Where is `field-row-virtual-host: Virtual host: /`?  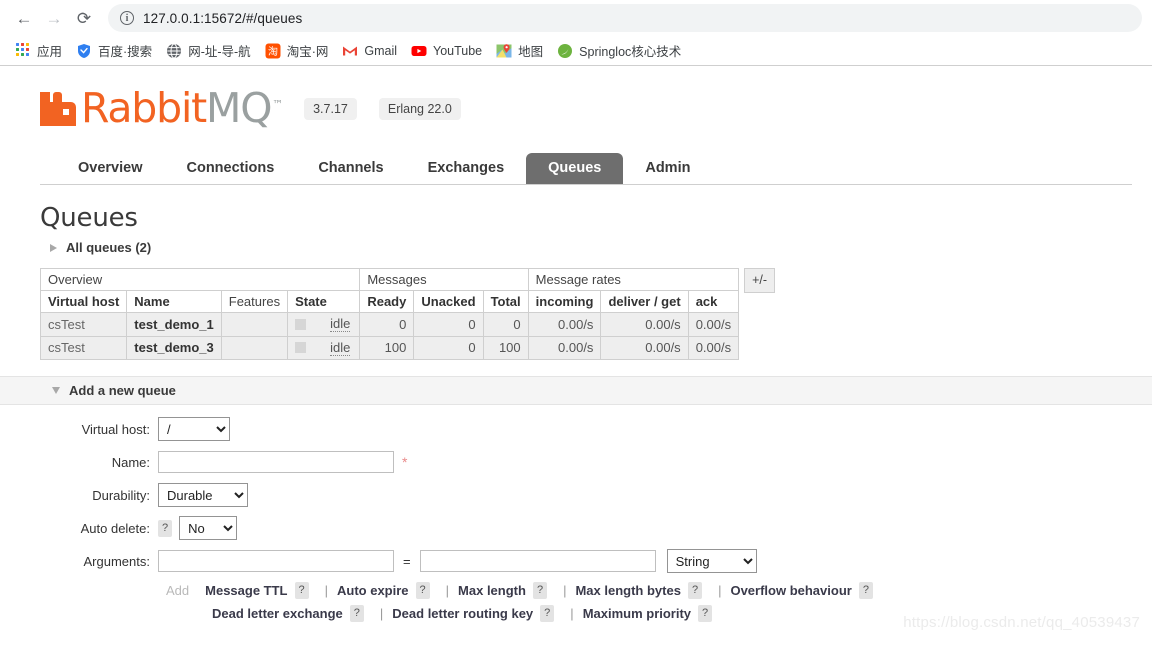
field-row-virtual-host: Virtual host: / is located at coordinates (586, 429).